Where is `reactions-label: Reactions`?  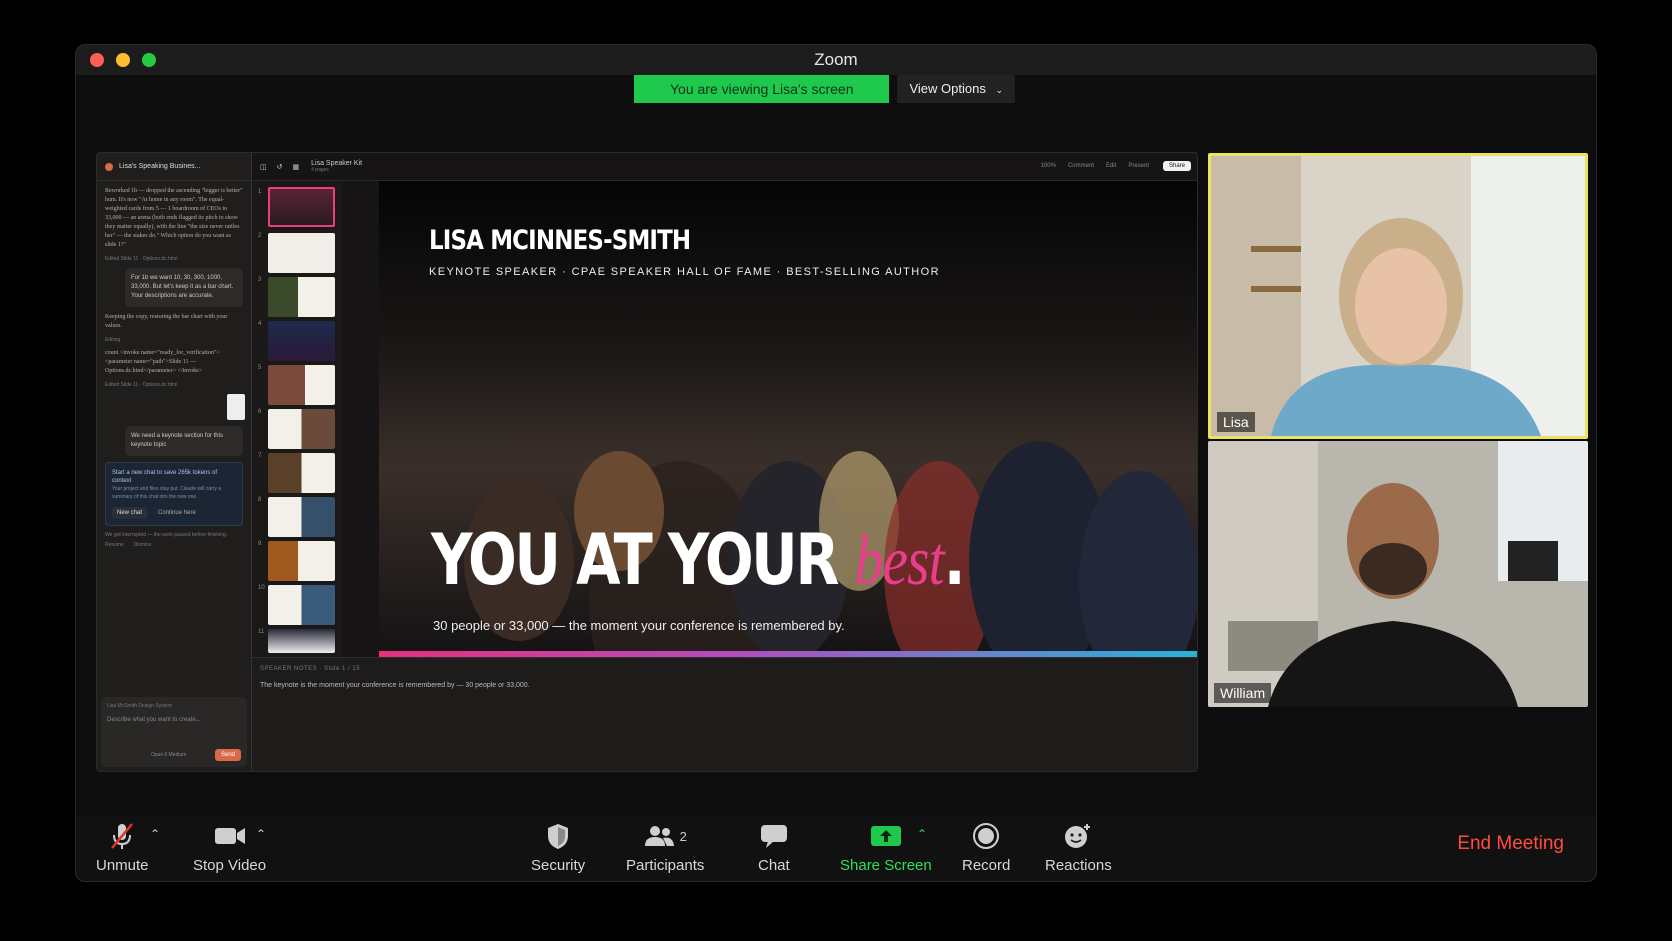
reactions-label: Reactions is located at coordinates (1078, 865).